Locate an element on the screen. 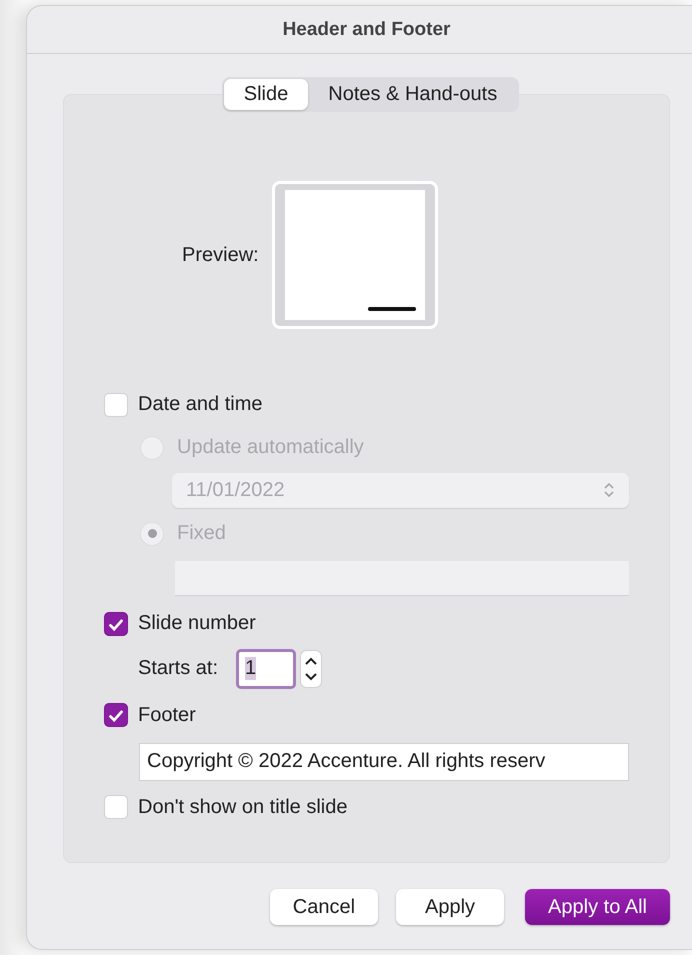 The width and height of the screenshot is (692, 955). window-title: Header and Footer is located at coordinates (366, 29).